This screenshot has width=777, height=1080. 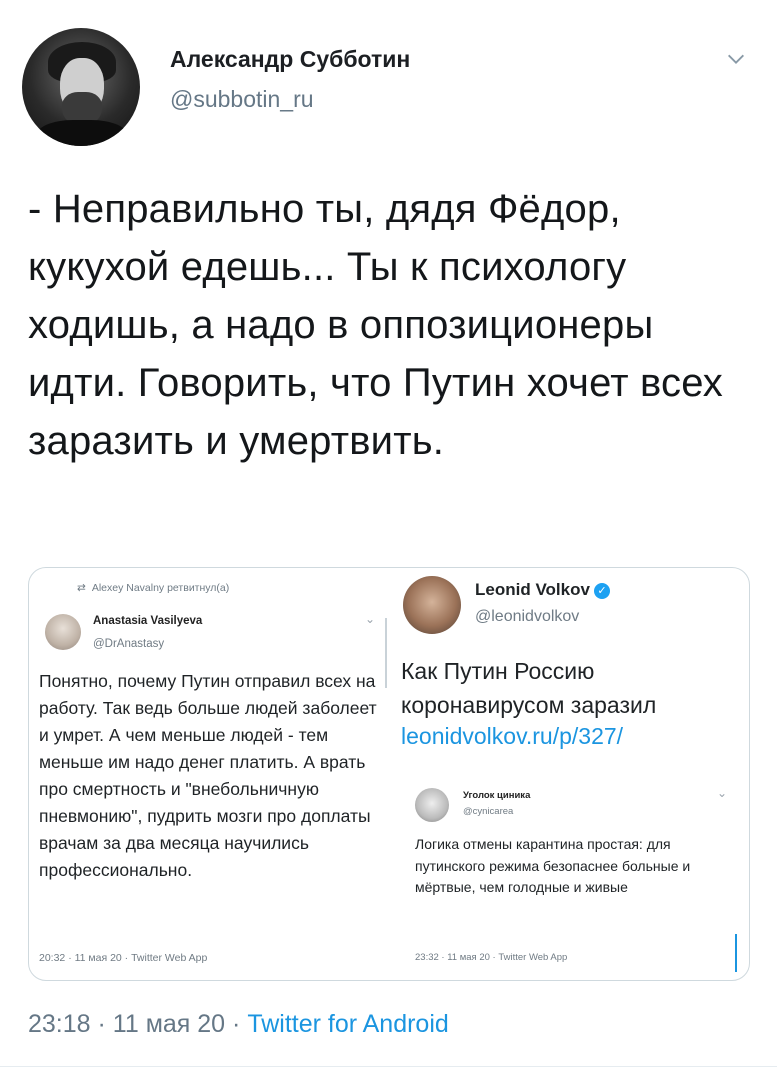 I want to click on tweet-footer: 23:18 · 11 мая 20 · Twitter for Android, so click(x=238, y=1024).